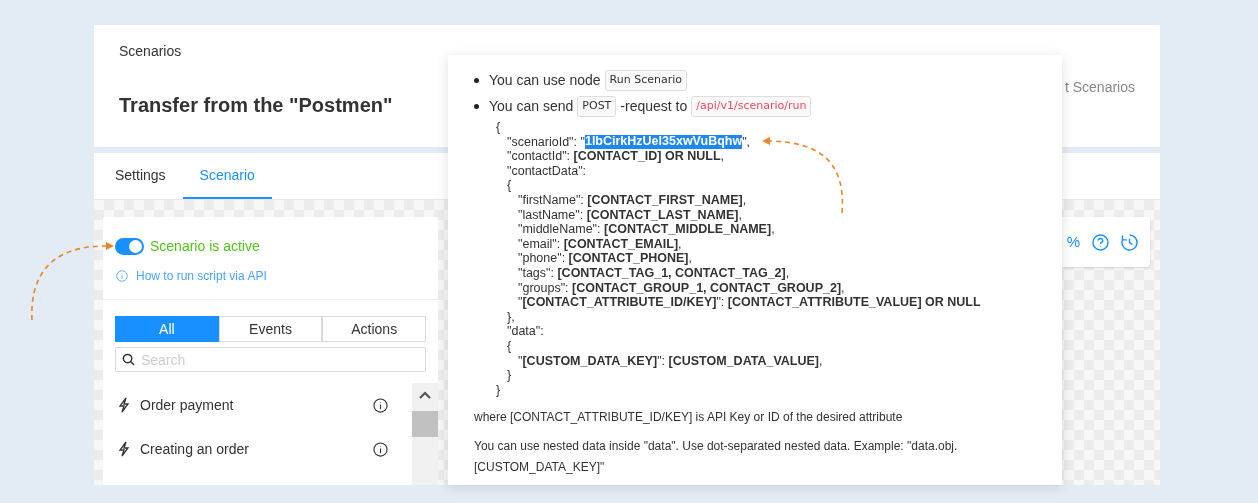  What do you see at coordinates (746, 142) in the screenshot?
I see `code-line: ",` at bounding box center [746, 142].